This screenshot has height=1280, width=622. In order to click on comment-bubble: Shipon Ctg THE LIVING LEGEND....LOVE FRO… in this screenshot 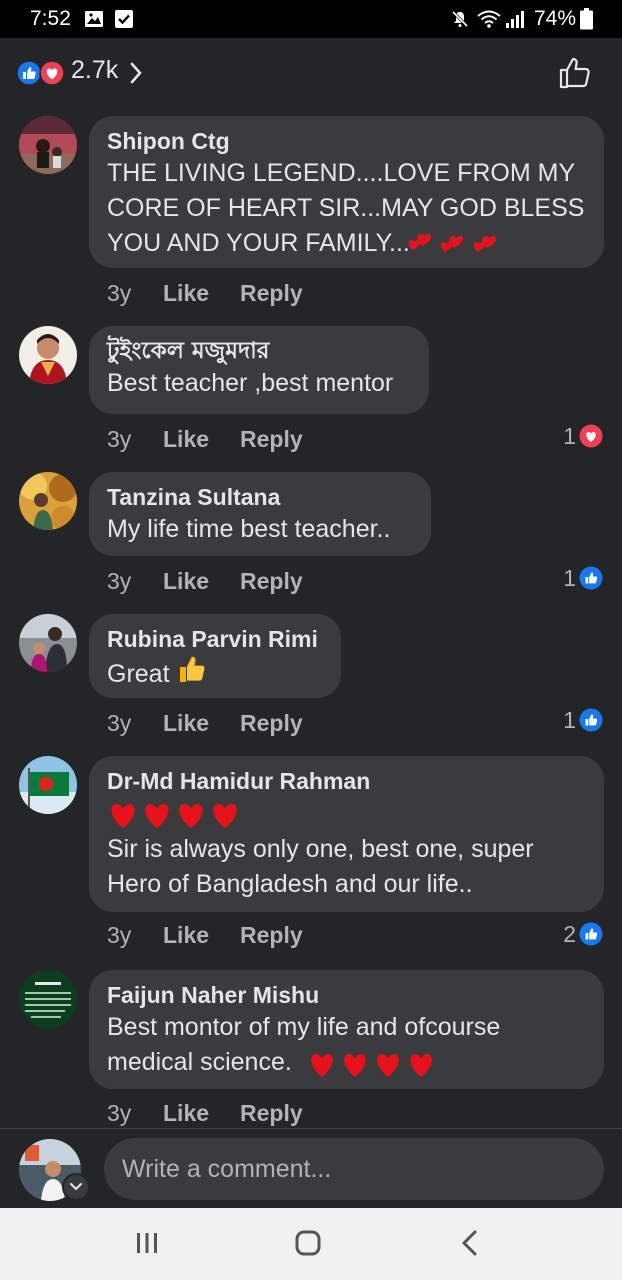, I will do `click(346, 192)`.